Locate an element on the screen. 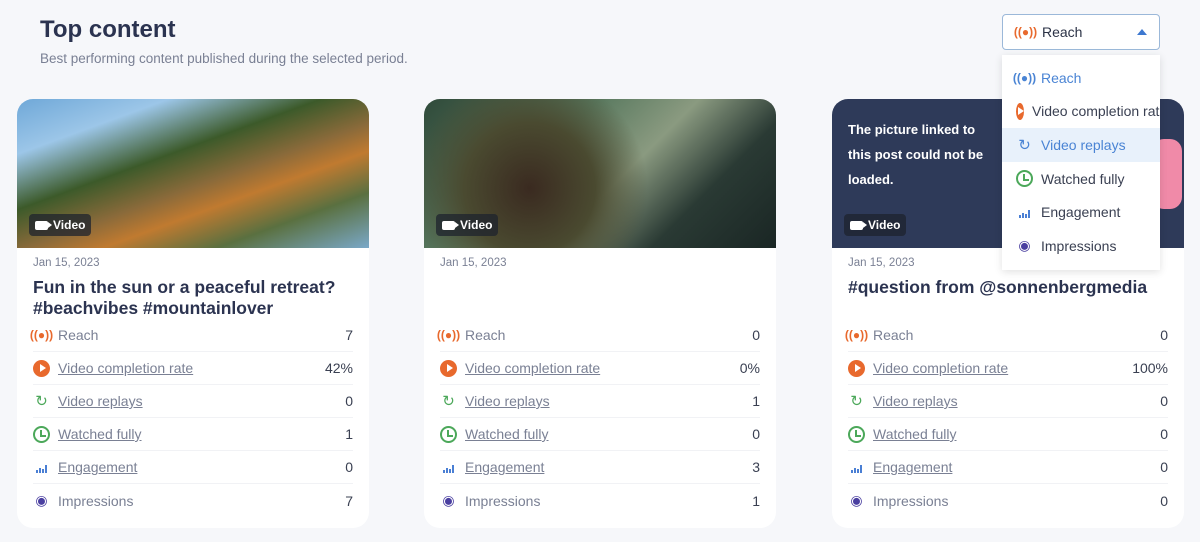  metric-value: 0% is located at coordinates (749, 368).